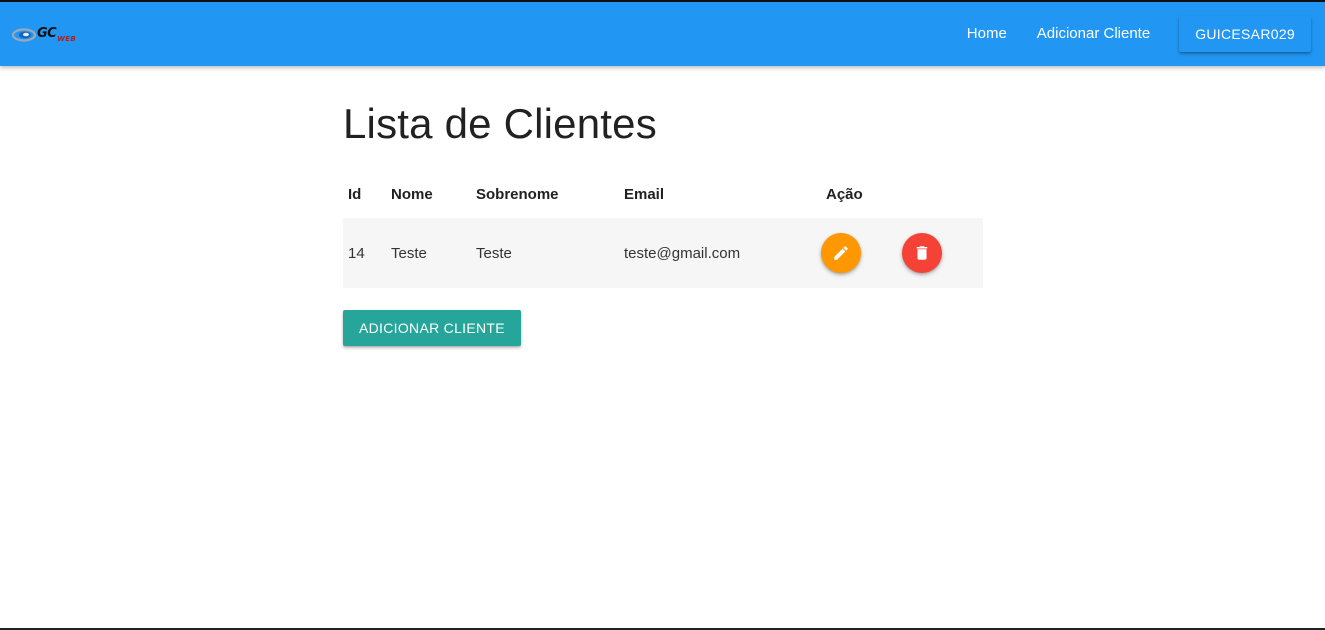 The image size is (1325, 630). What do you see at coordinates (500, 123) in the screenshot?
I see `page-title: Lista de Clientes` at bounding box center [500, 123].